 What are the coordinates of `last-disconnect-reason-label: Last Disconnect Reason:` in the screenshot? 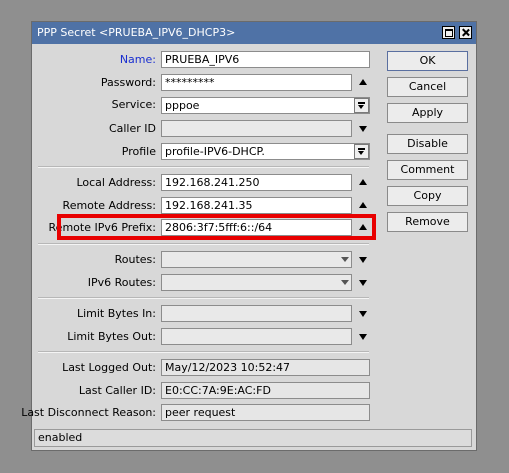 It's located at (88, 412).